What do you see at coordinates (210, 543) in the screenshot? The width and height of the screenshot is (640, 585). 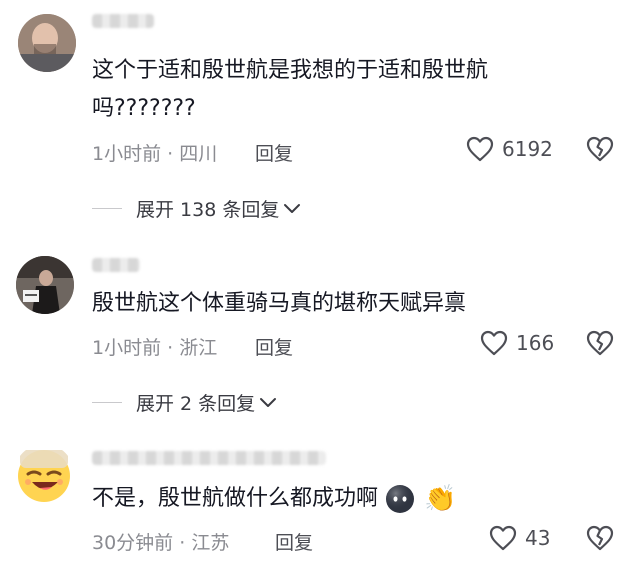 I see `comment-location: 江苏` at bounding box center [210, 543].